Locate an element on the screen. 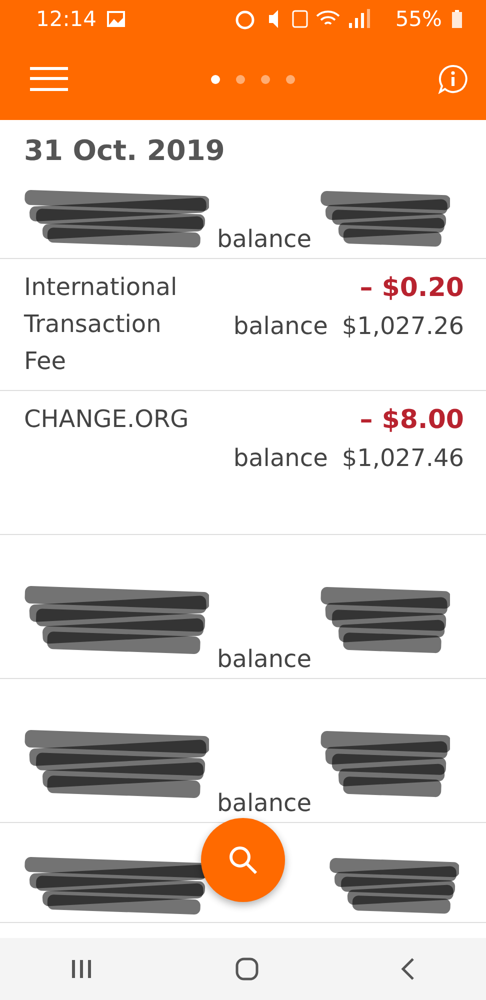 The height and width of the screenshot is (1000, 486). back-icon is located at coordinates (408, 969).